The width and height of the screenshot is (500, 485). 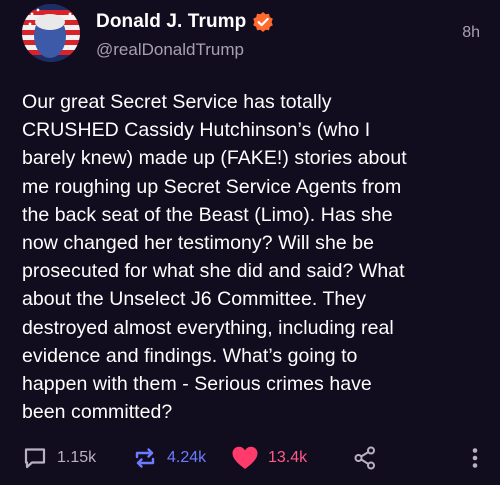 I want to click on share-icon, so click(x=364, y=458).